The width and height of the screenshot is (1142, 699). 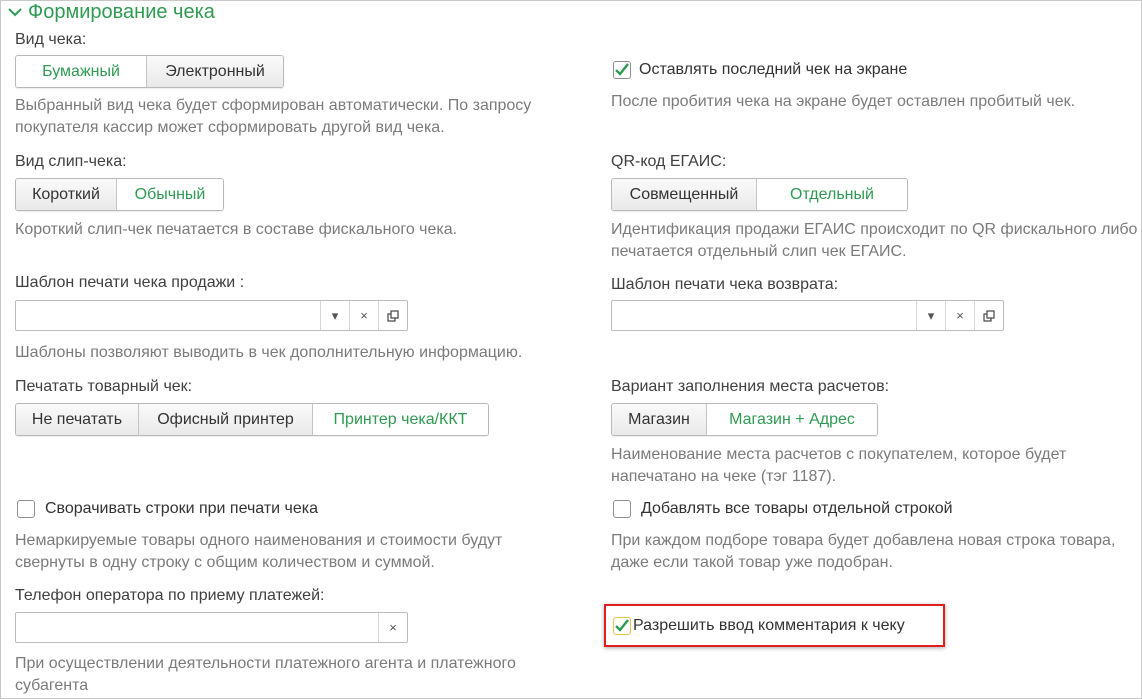 I want to click on all-items-separate-checkbox: Добавлять все товары отдельной строкой, so click(x=783, y=509).